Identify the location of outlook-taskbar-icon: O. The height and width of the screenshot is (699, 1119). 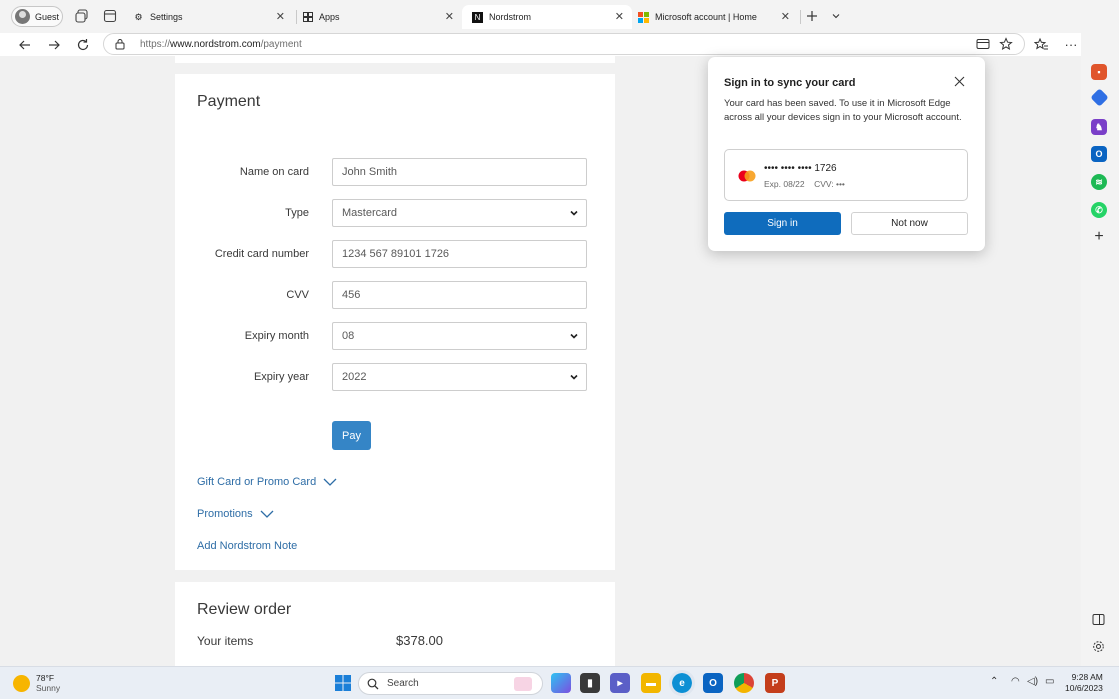
(713, 683).